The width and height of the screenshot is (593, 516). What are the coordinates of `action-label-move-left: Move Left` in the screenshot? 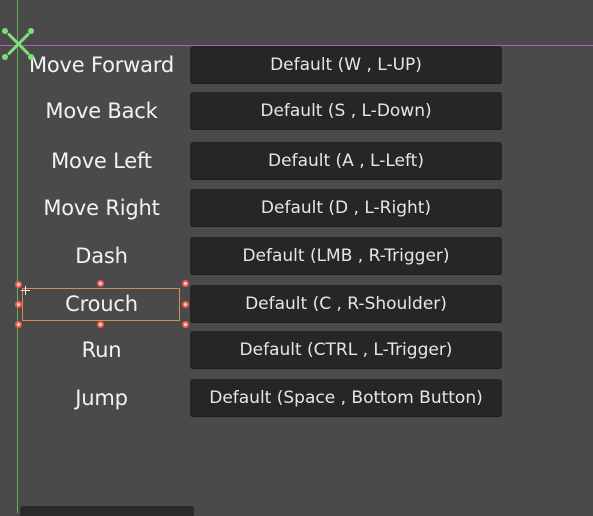 It's located at (101, 161).